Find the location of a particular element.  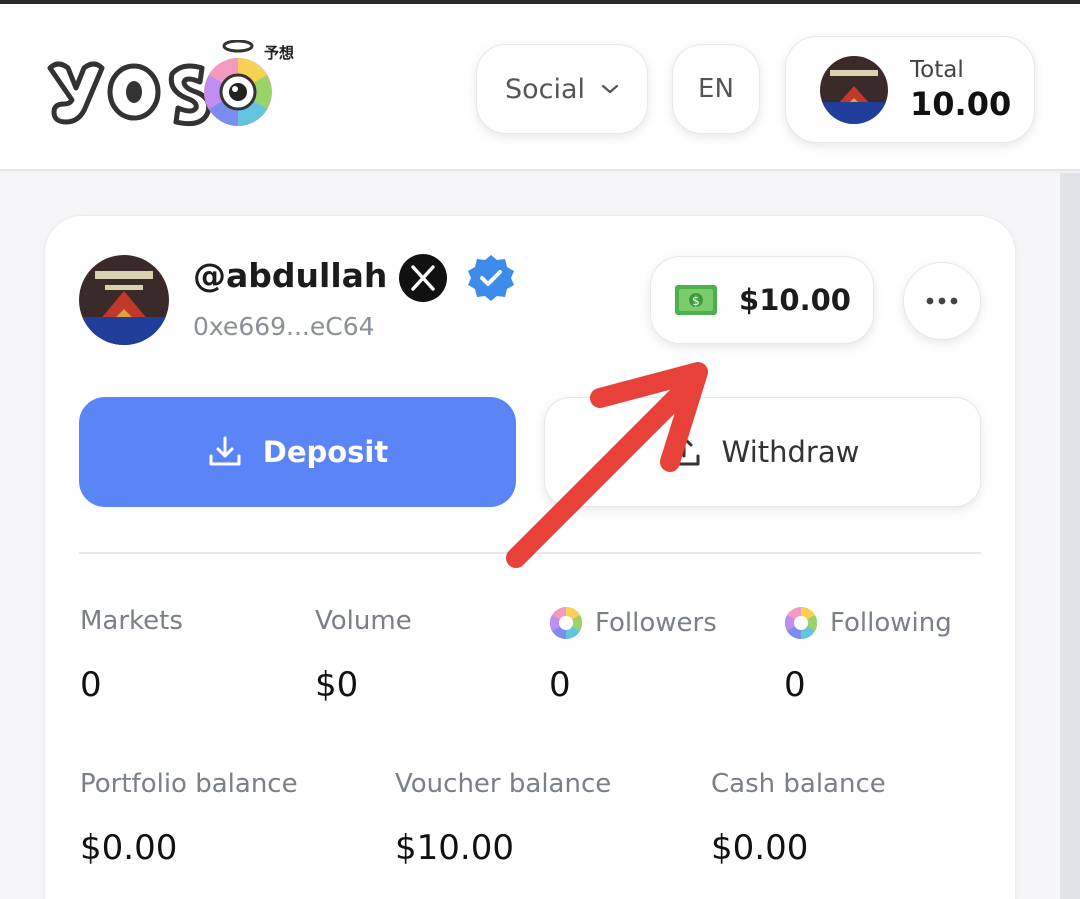

more-options-button is located at coordinates (942, 301).